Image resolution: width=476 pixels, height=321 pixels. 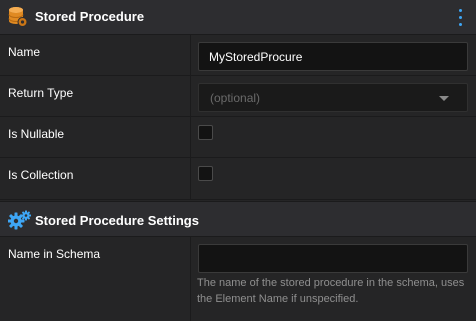 What do you see at coordinates (460, 17) in the screenshot?
I see `kebab-menu-icon` at bounding box center [460, 17].